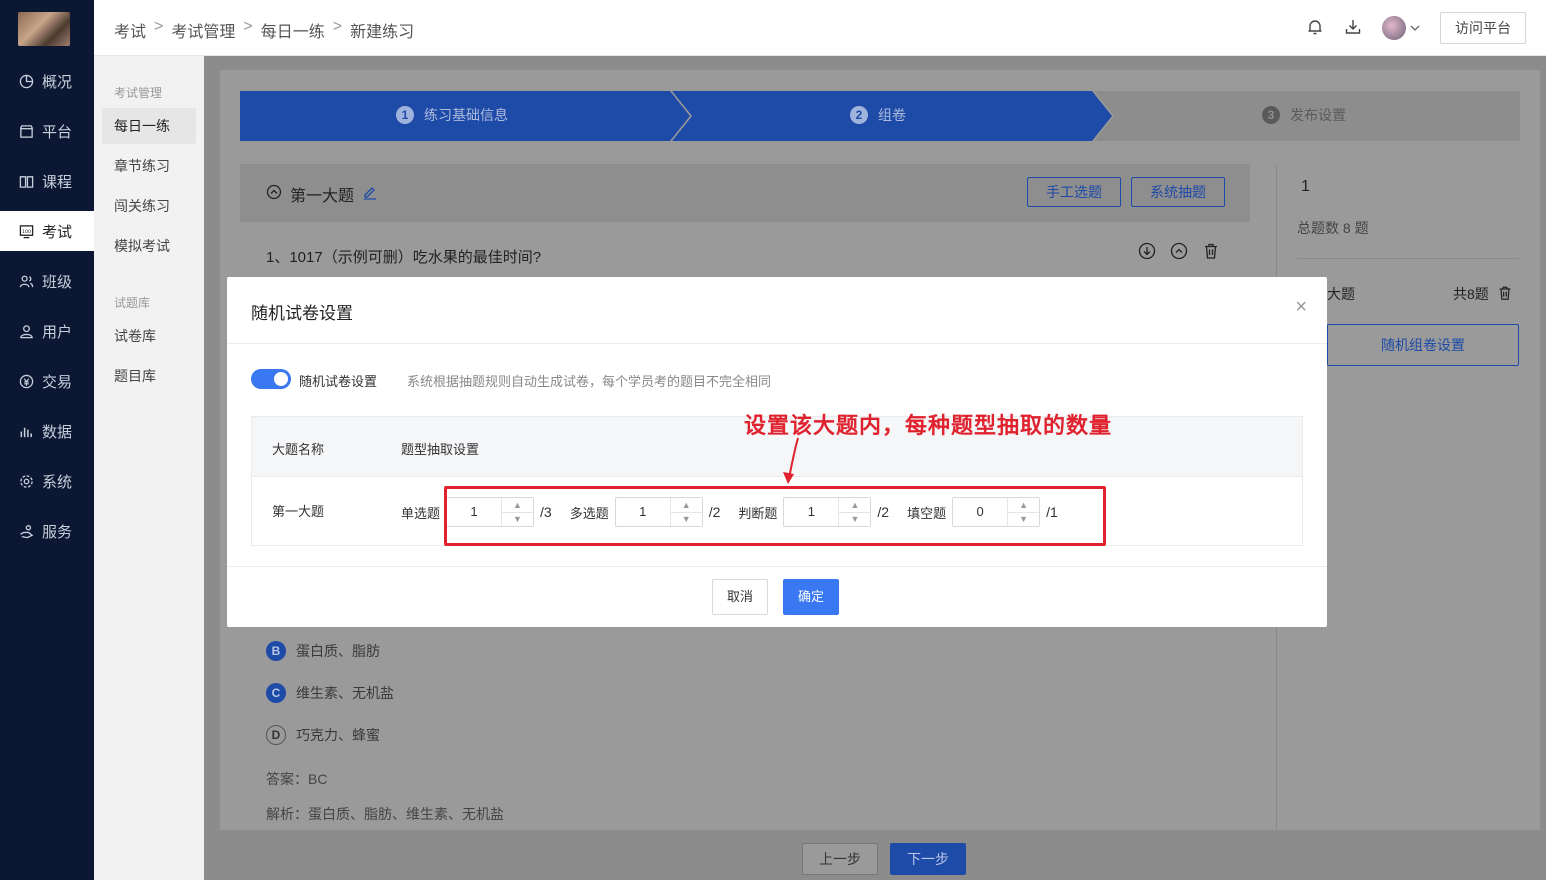 This screenshot has width=1546, height=880. I want to click on nav-item-overview: 概况, so click(47, 81).